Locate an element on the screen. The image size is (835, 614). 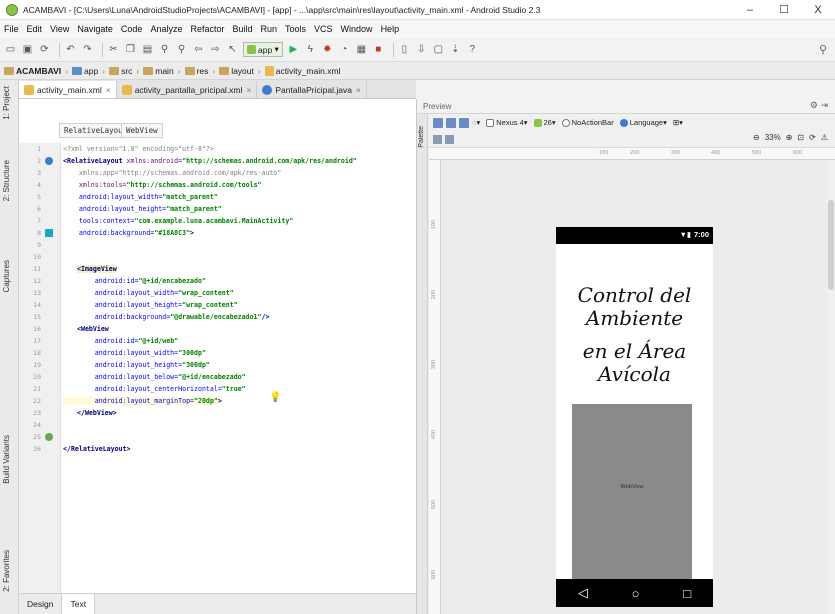
apply-changes-icon: ϟ is located at coordinates (310, 49).